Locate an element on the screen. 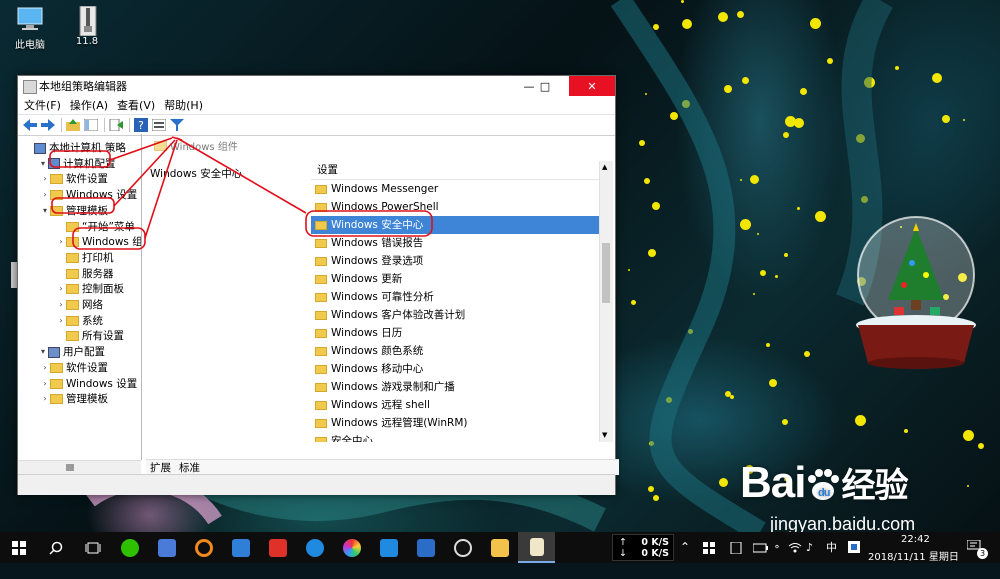 This screenshot has height=579, width=1000. colorful-app-icon is located at coordinates (351, 547).